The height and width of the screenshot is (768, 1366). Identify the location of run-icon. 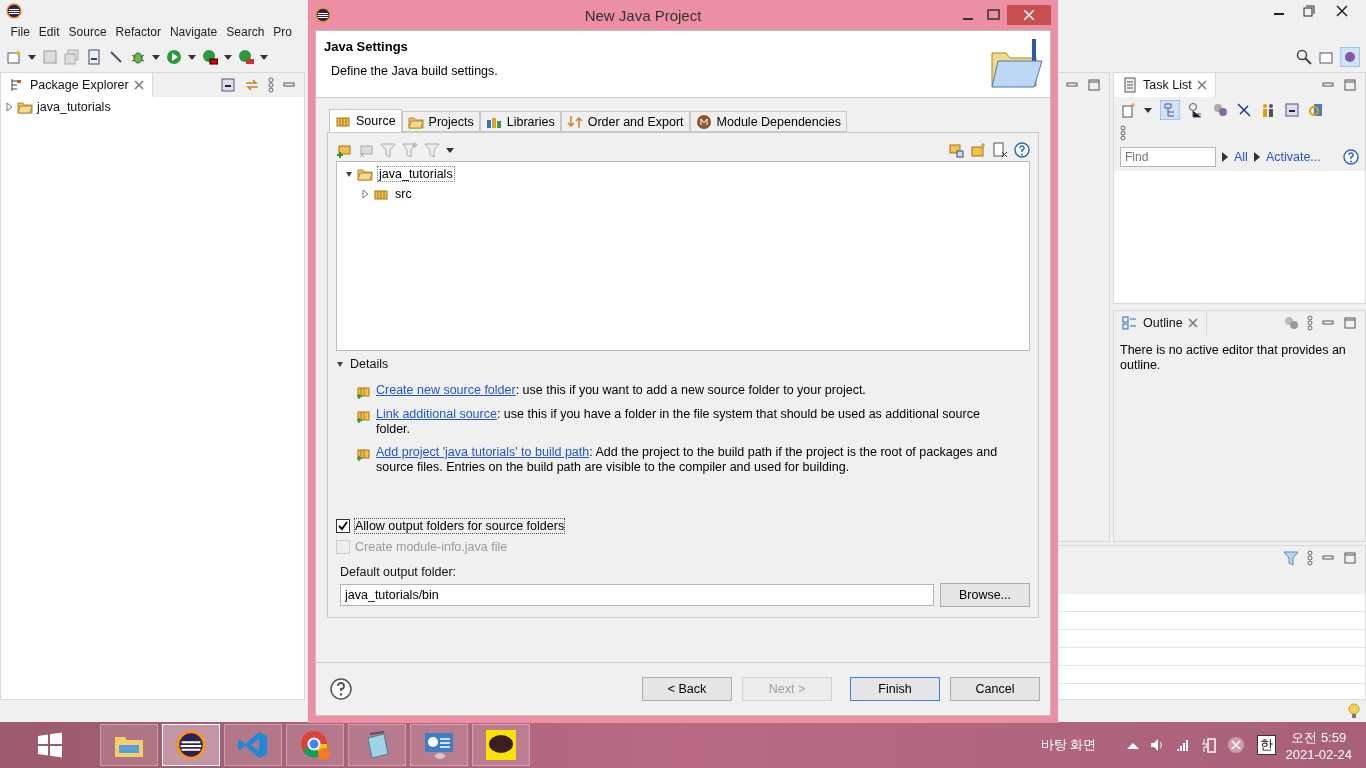
(174, 57).